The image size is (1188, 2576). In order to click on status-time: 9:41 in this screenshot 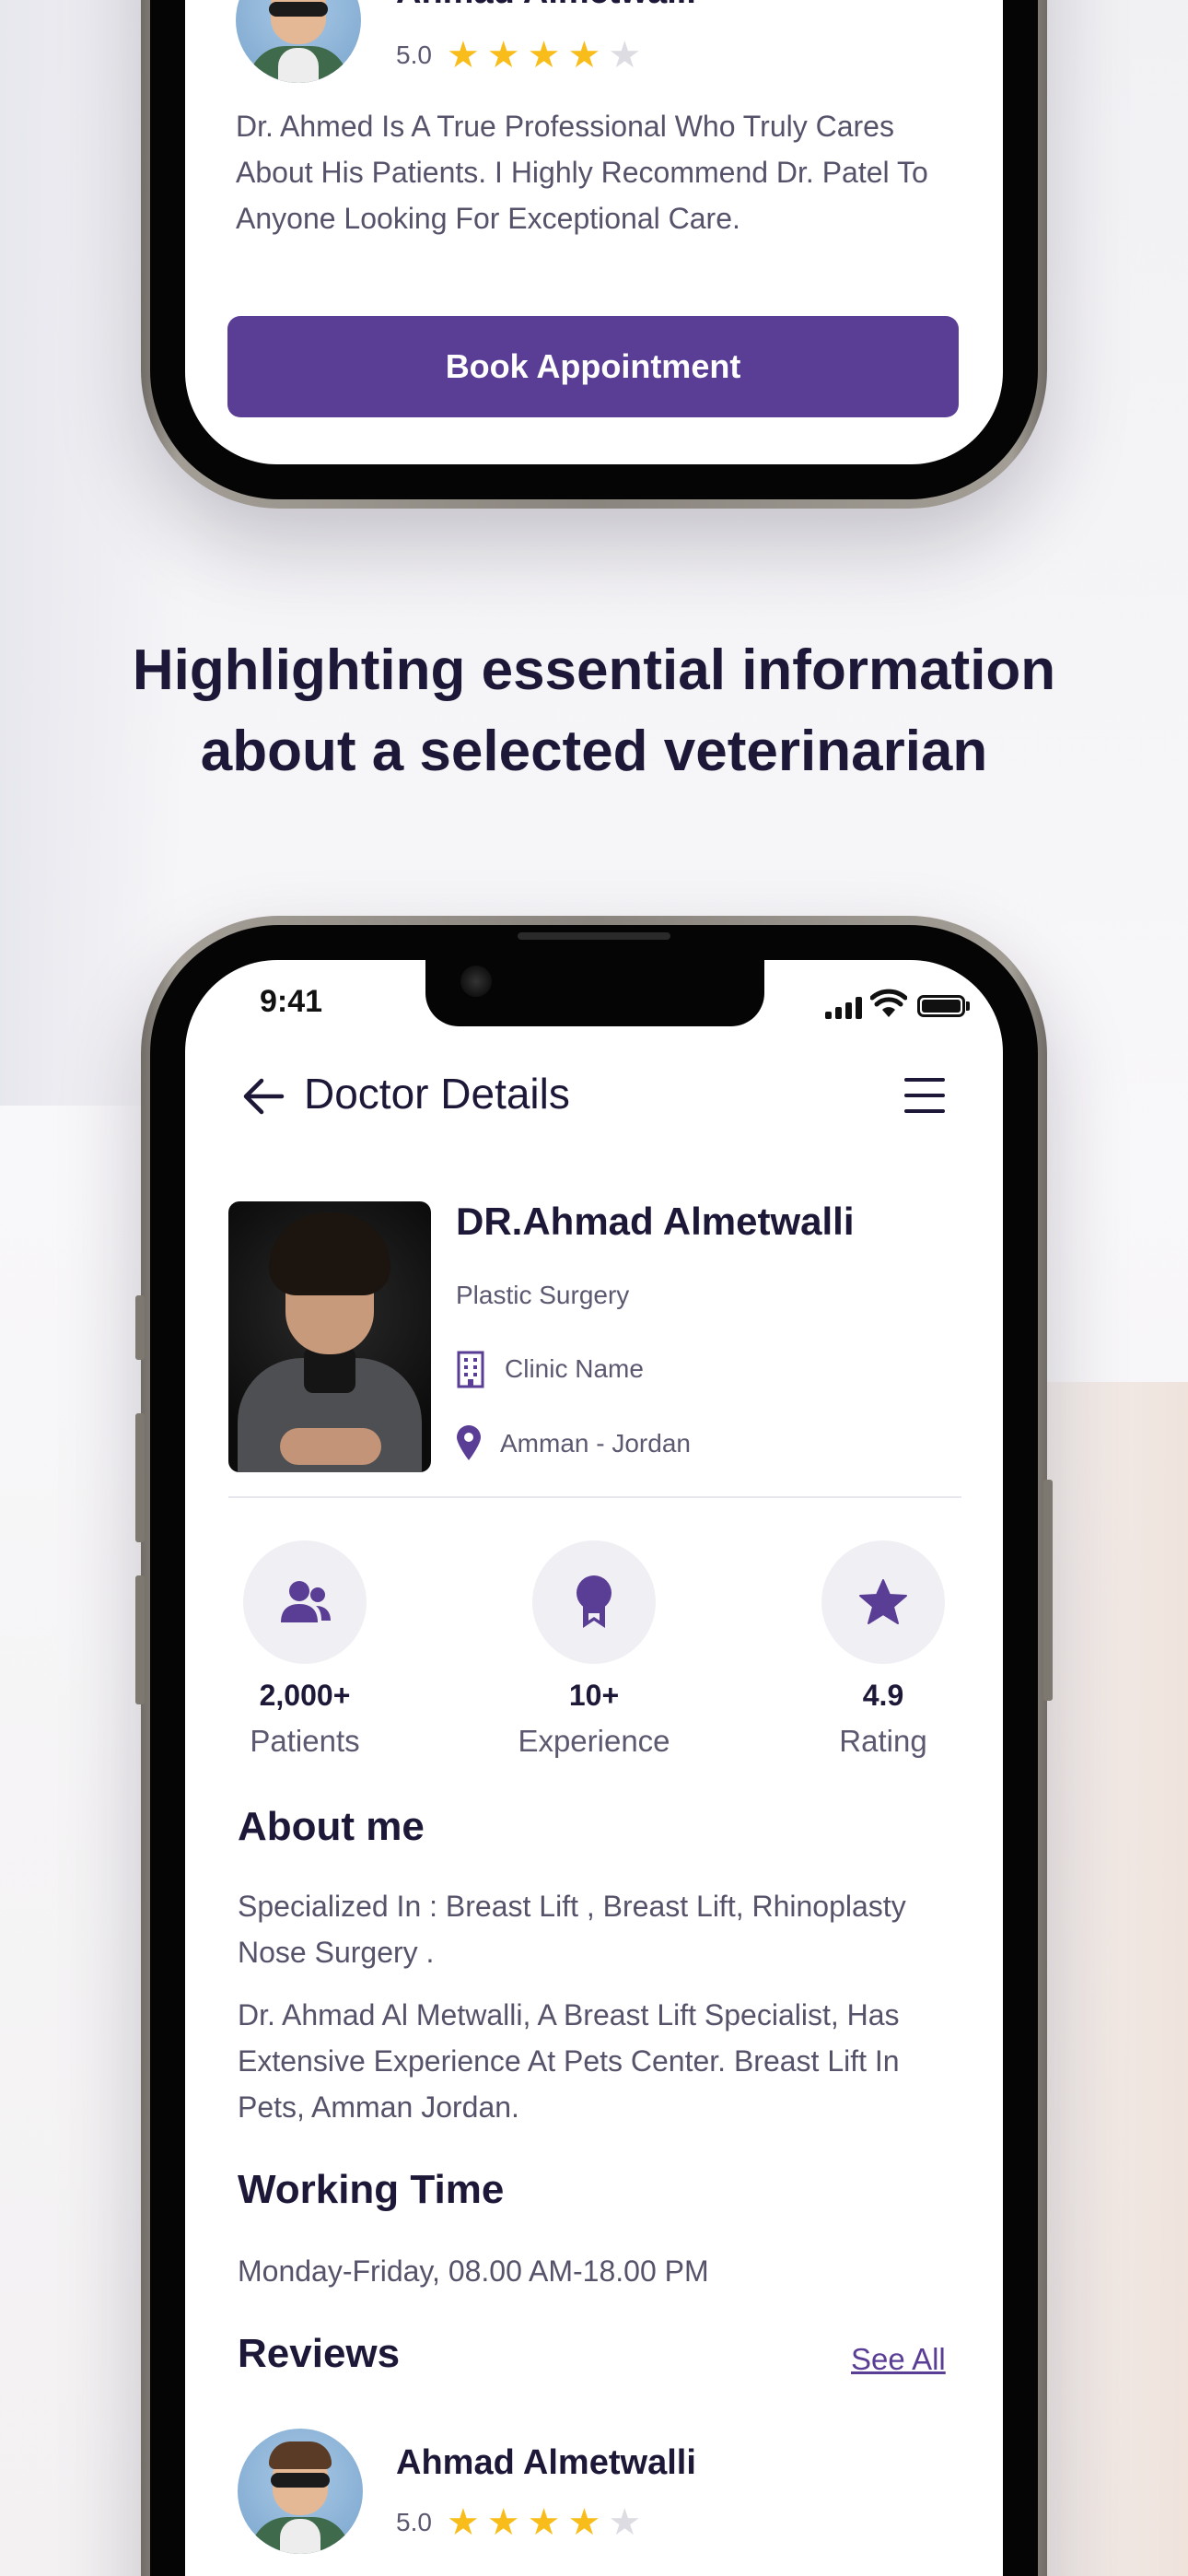, I will do `click(291, 1001)`.